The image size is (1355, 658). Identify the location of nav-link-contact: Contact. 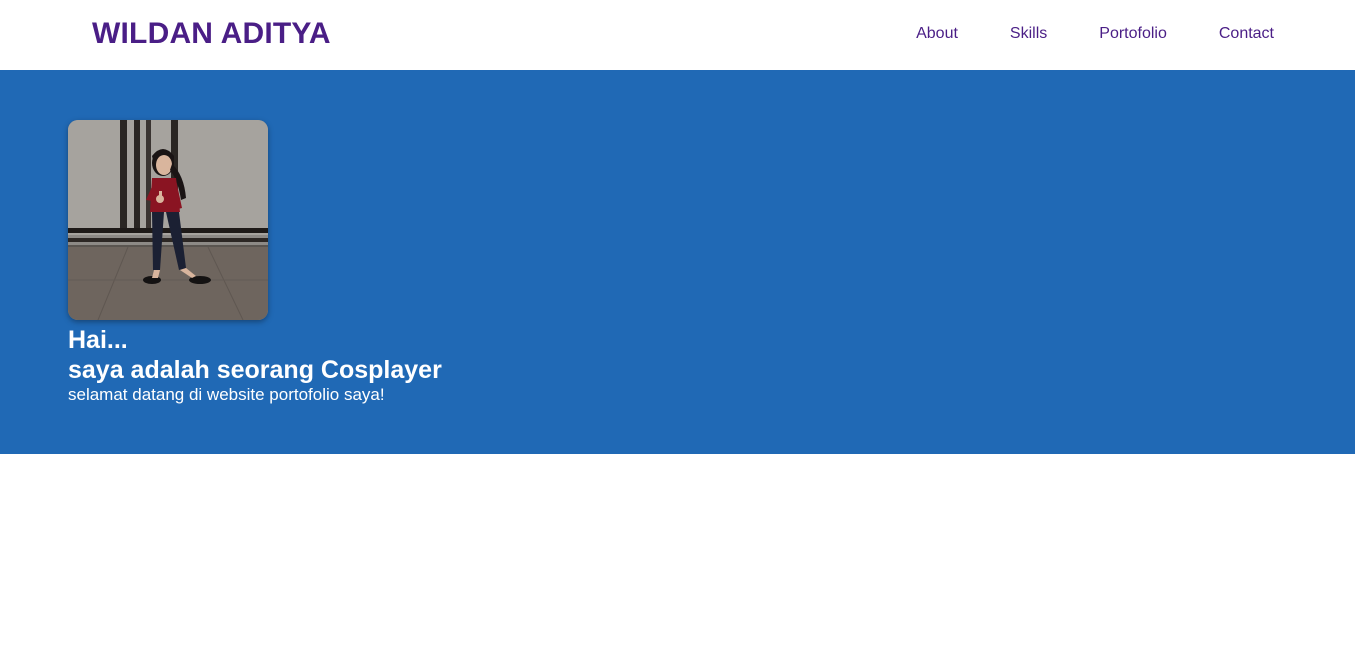
(1246, 34).